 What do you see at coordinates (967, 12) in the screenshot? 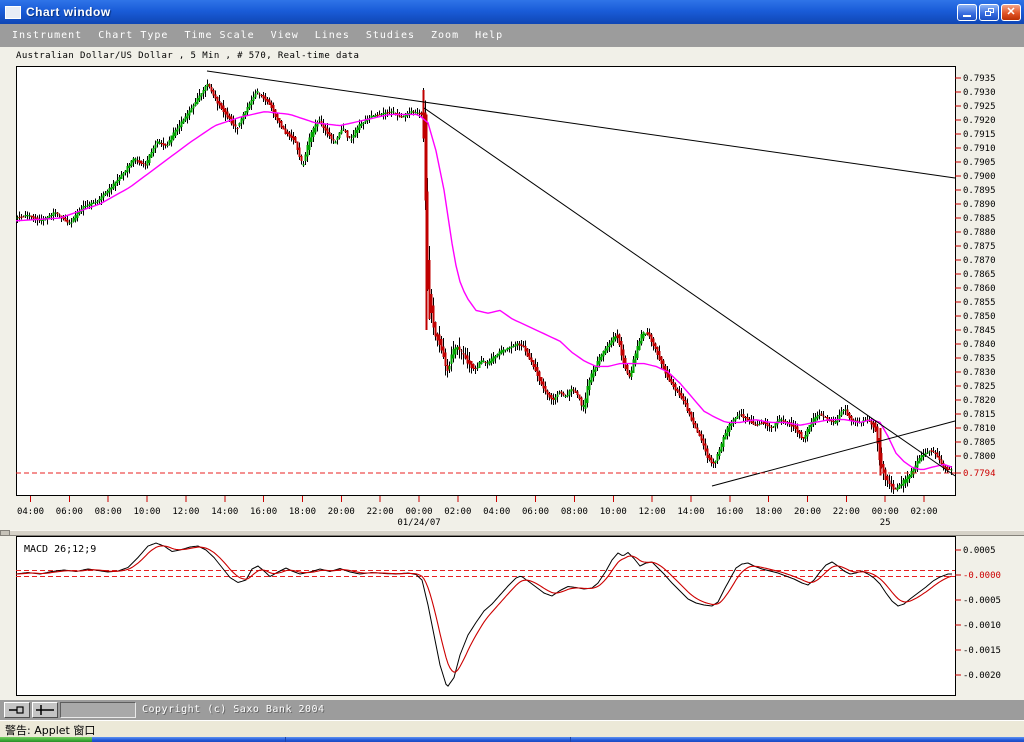
I see `minimize-button` at bounding box center [967, 12].